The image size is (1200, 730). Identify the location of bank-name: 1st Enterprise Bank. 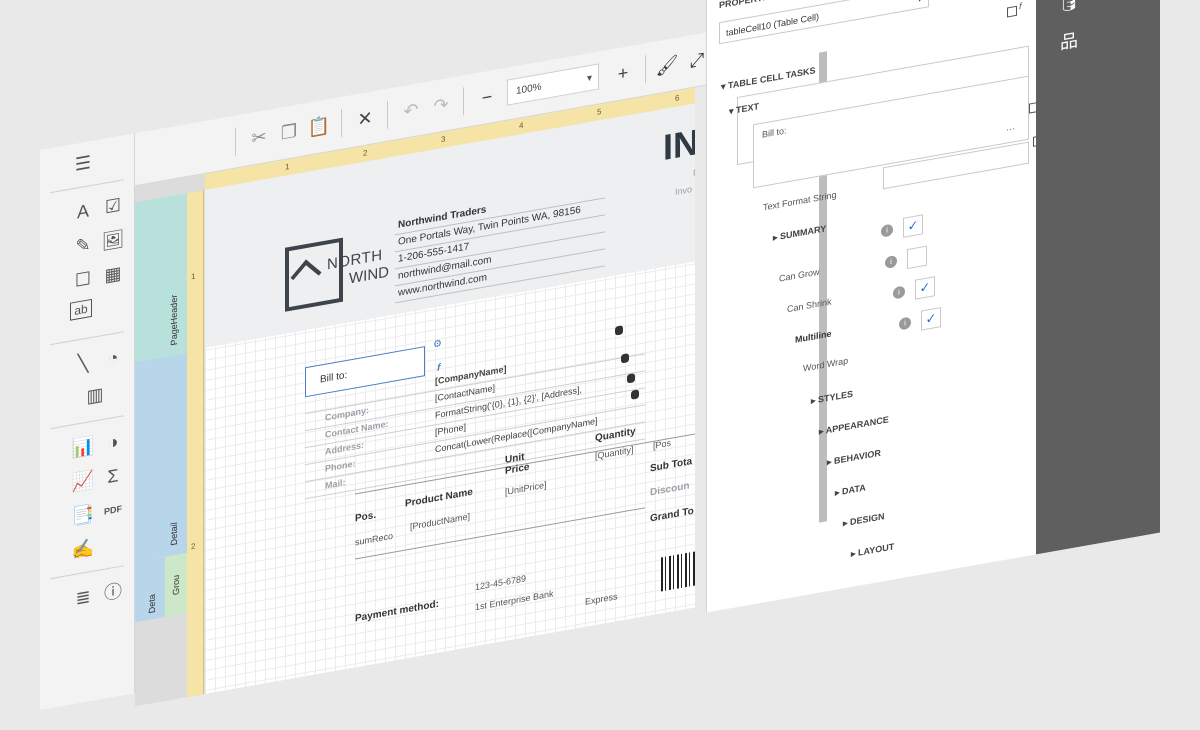
(514, 600).